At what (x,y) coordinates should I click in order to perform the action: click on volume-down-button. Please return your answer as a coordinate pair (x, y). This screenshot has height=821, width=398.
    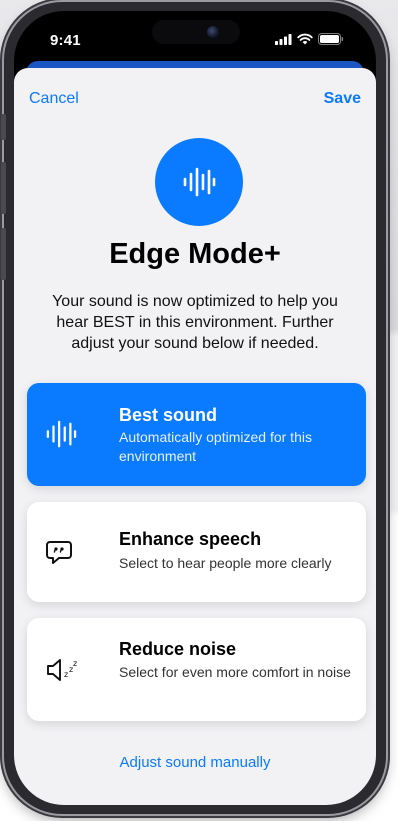
    Looking at the image, I should click on (3, 254).